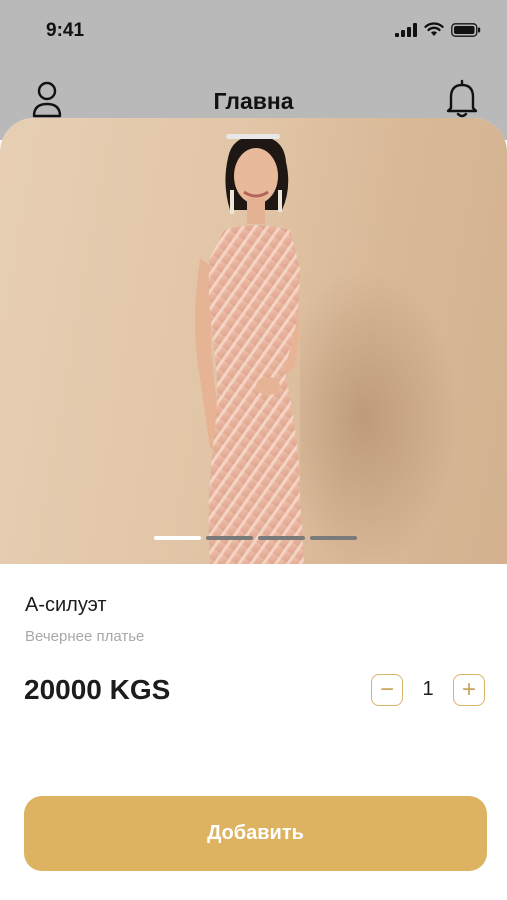 The height and width of the screenshot is (900, 507). I want to click on decrease-quantity-button: −, so click(387, 690).